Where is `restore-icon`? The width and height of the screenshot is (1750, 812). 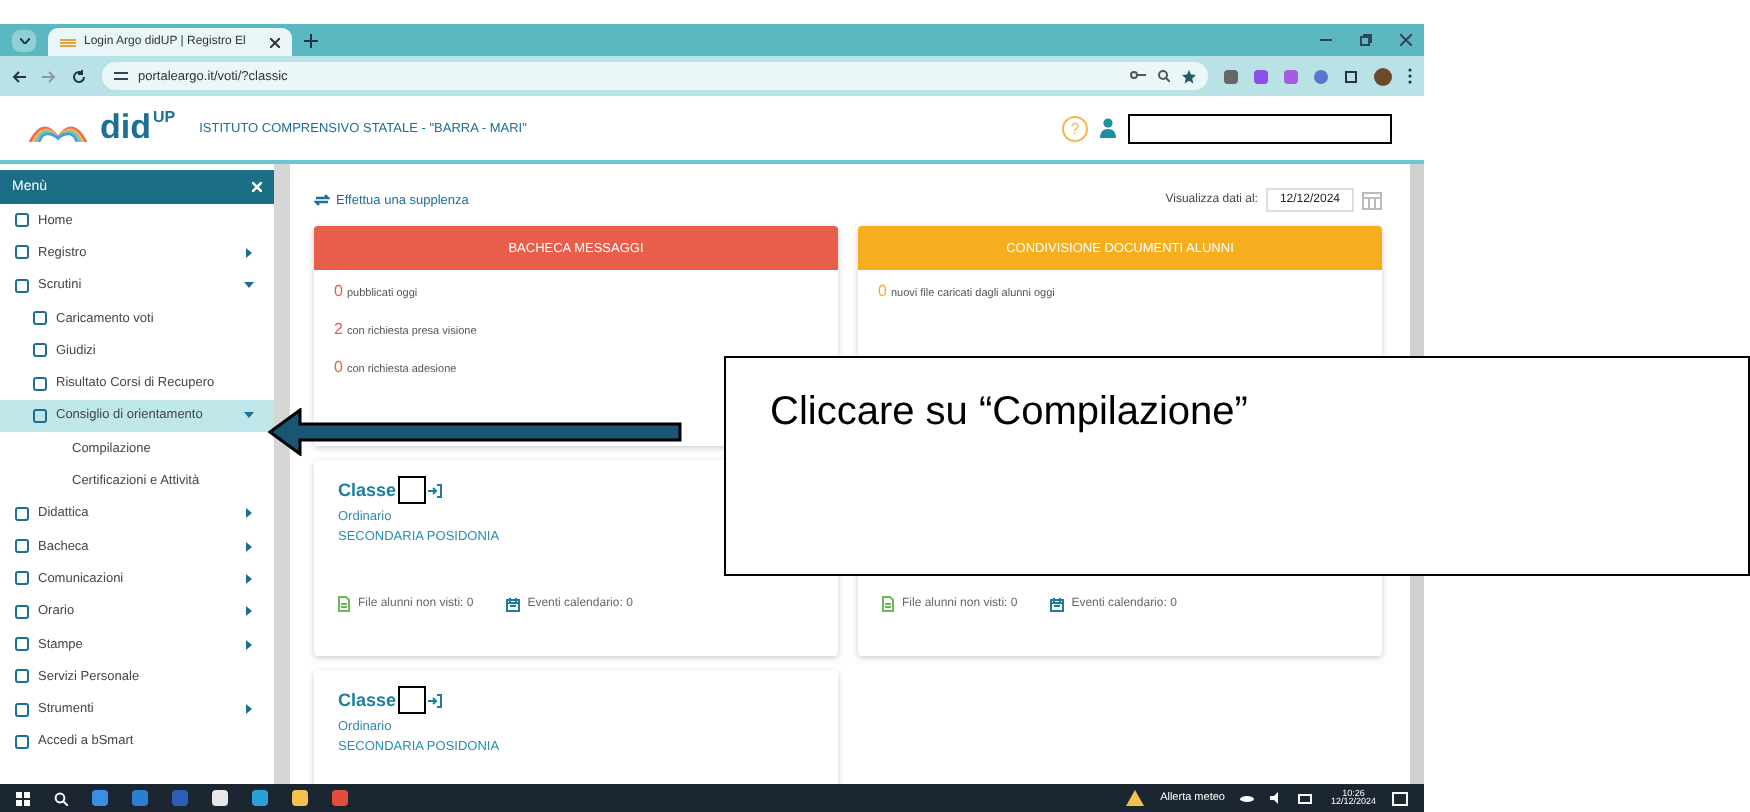
restore-icon is located at coordinates (1366, 40).